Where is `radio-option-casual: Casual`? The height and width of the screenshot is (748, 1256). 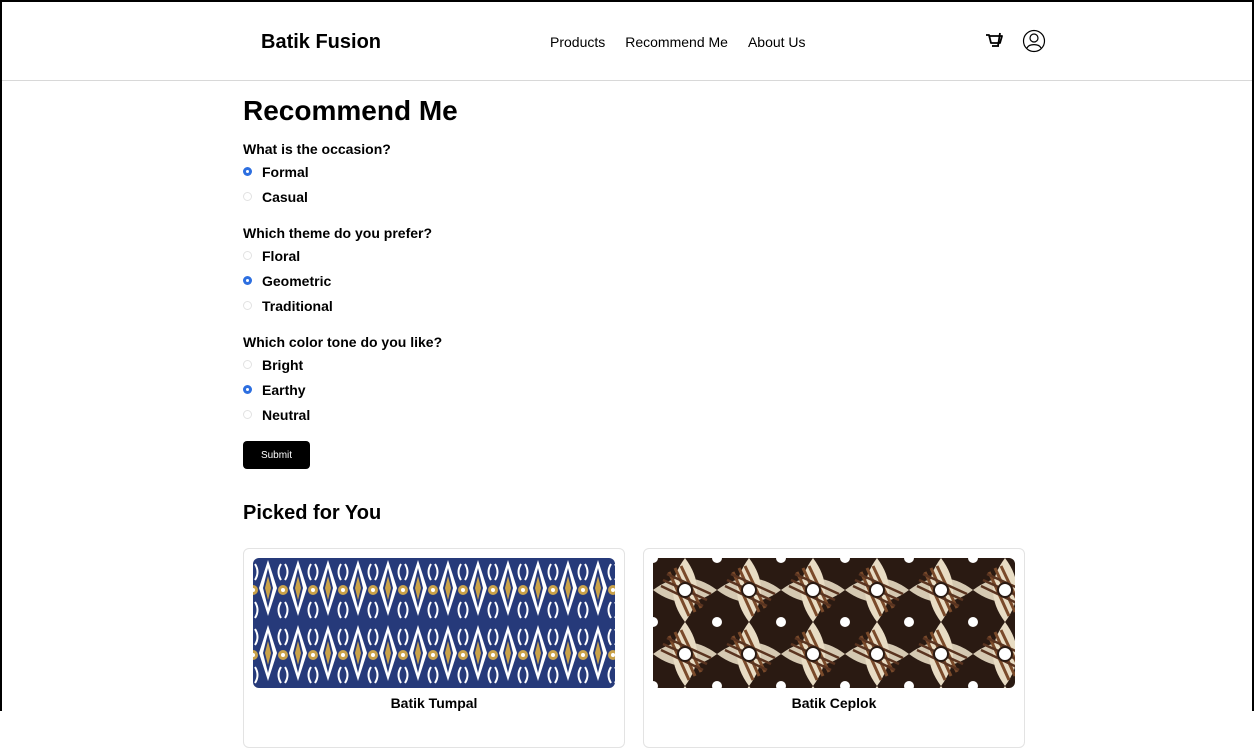 radio-option-casual: Casual is located at coordinates (643, 196).